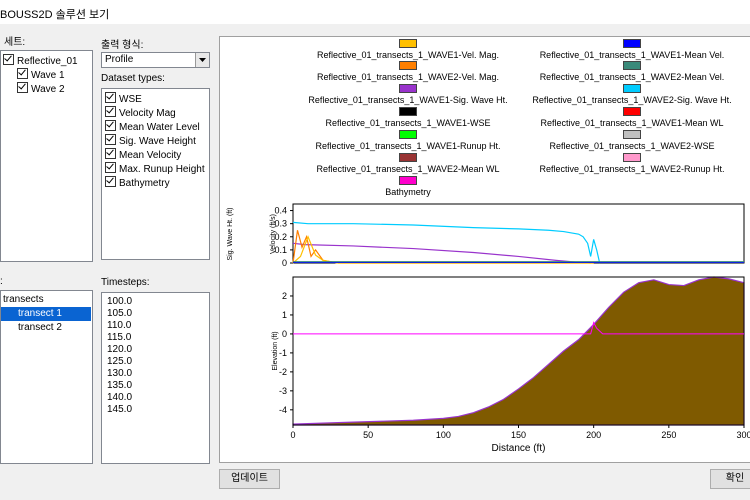 Image resolution: width=750 pixels, height=500 pixels. I want to click on legend-entry: Reflective_01_transects_1_WAVE1-WSE, so click(408, 117).